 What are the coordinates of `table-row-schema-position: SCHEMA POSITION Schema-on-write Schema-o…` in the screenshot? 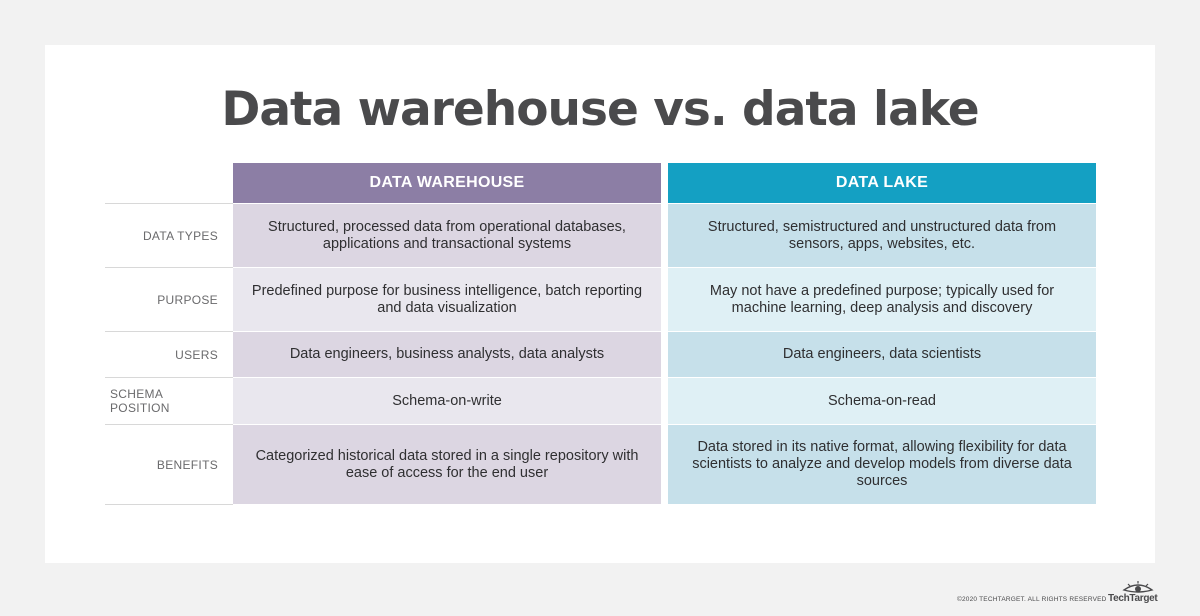 It's located at (603, 401).